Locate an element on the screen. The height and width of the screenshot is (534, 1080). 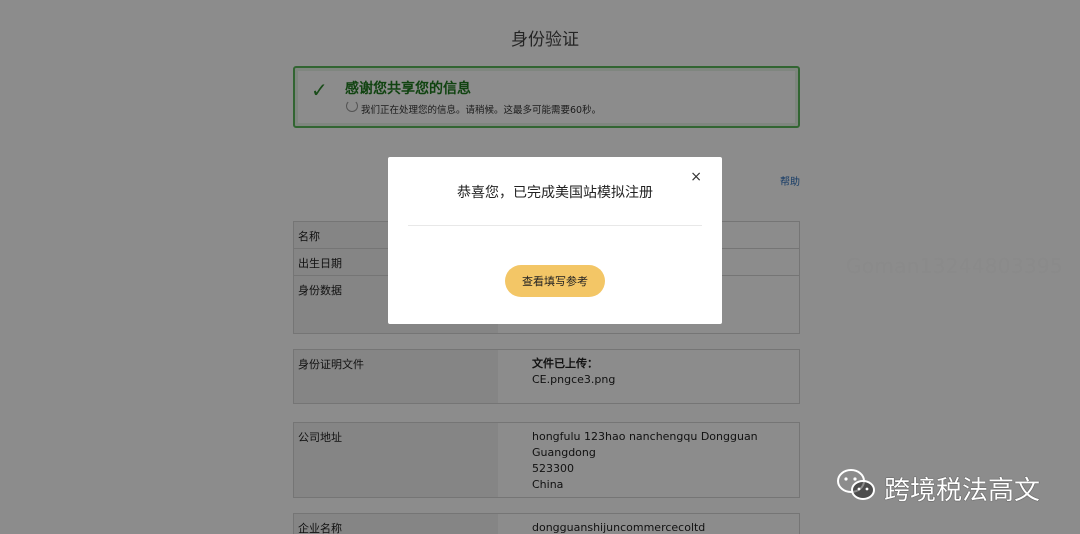
success-modal: × 恭喜您，已完成美国站模拟注册 查看填写参考 is located at coordinates (555, 240).